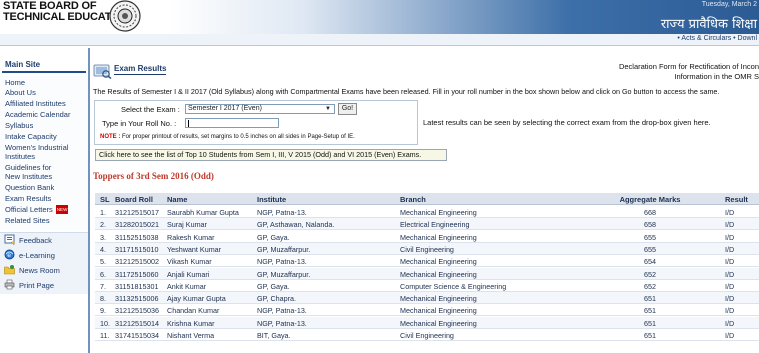 The image size is (759, 353). Describe the element at coordinates (650, 249) in the screenshot. I see `cell-aggregate-marks: 655` at that location.